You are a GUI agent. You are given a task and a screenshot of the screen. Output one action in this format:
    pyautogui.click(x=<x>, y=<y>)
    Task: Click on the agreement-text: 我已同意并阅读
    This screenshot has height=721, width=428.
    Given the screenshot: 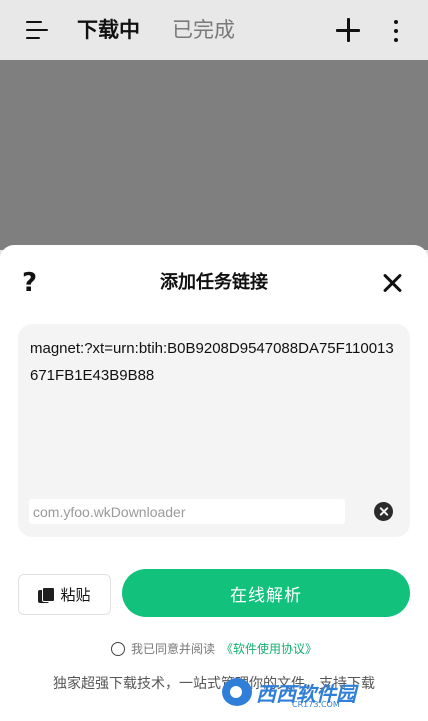 What is the action you would take?
    pyautogui.click(x=172, y=649)
    